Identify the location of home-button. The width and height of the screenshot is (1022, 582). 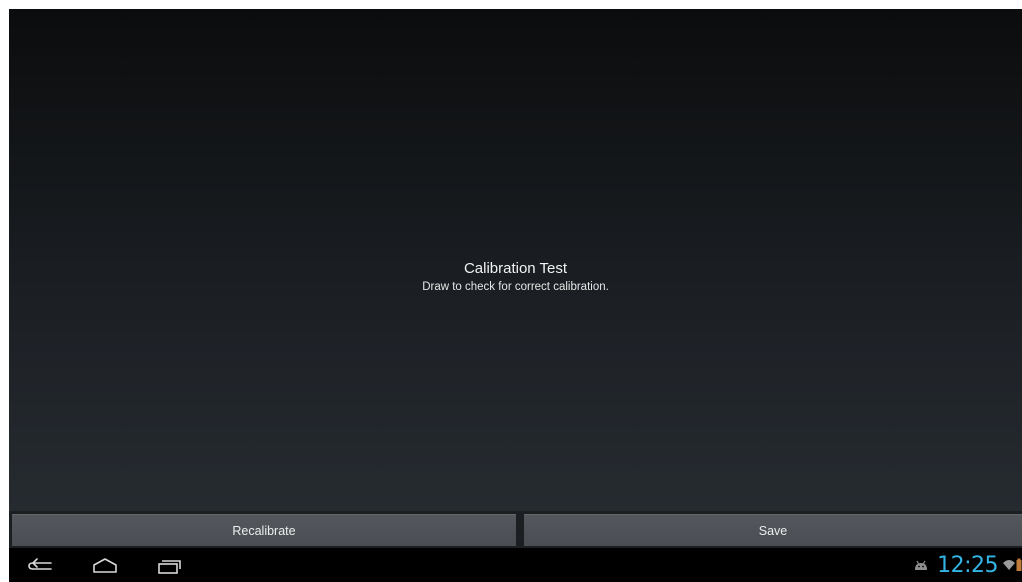
(105, 566).